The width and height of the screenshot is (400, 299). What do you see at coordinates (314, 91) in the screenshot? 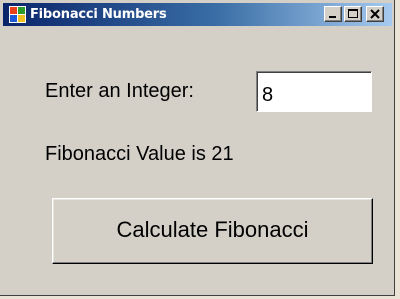
I see `integer-input` at bounding box center [314, 91].